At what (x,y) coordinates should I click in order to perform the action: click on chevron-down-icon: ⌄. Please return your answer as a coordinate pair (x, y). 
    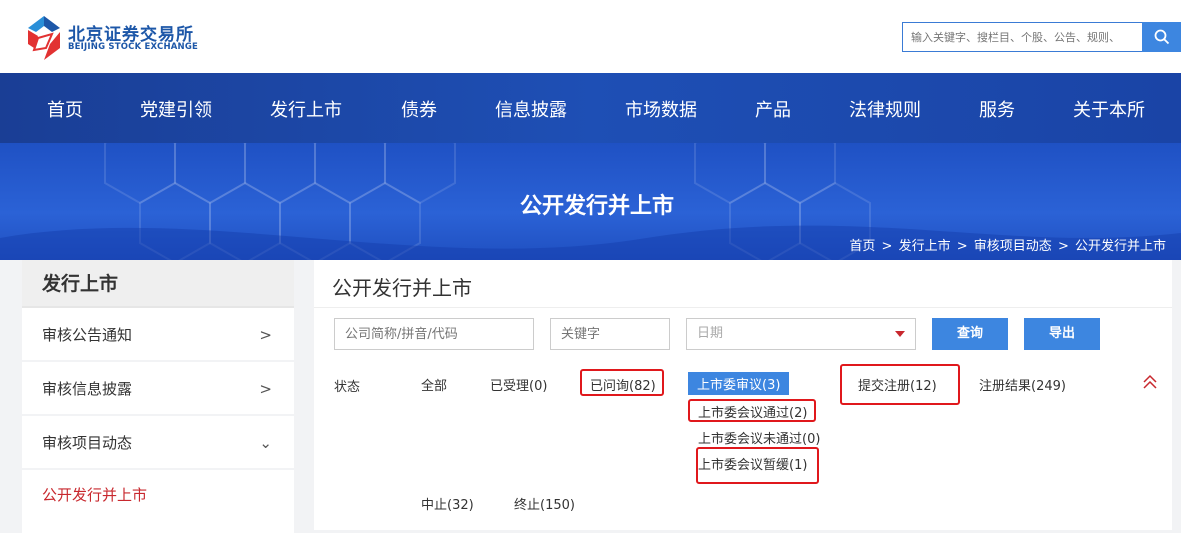
    Looking at the image, I should click on (265, 443).